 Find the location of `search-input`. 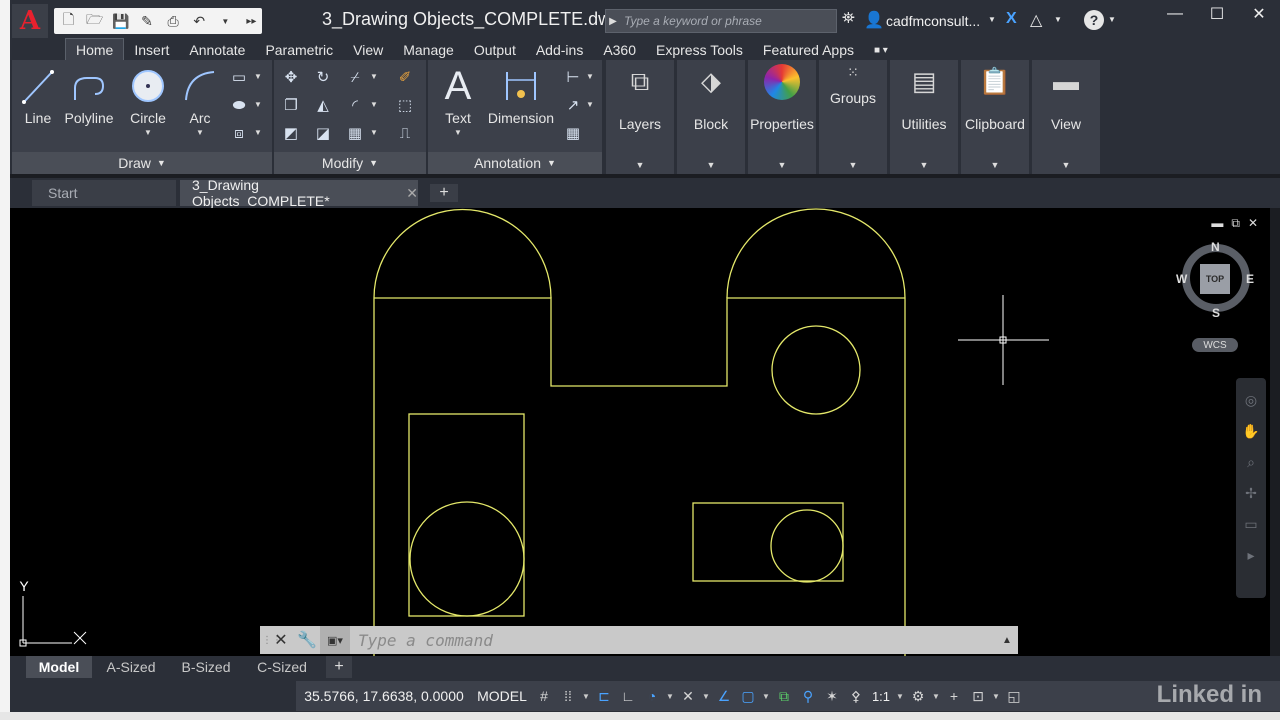

search-input is located at coordinates (728, 21).